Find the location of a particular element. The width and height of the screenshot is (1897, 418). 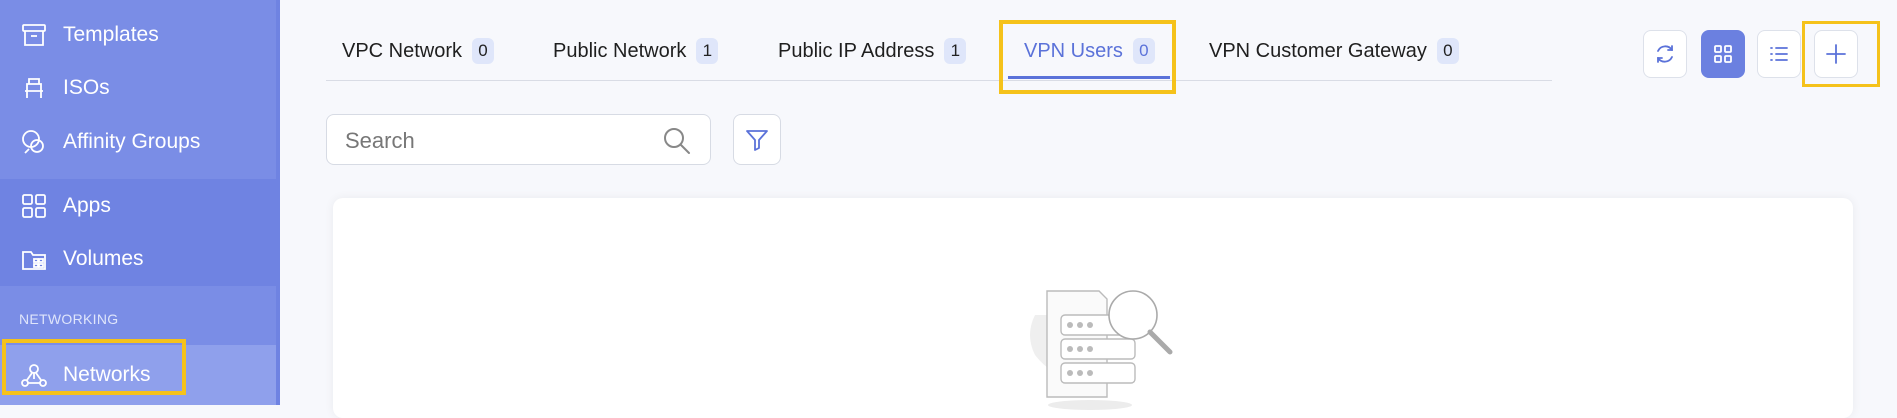

sidebar-item-label: Volumes is located at coordinates (103, 259).